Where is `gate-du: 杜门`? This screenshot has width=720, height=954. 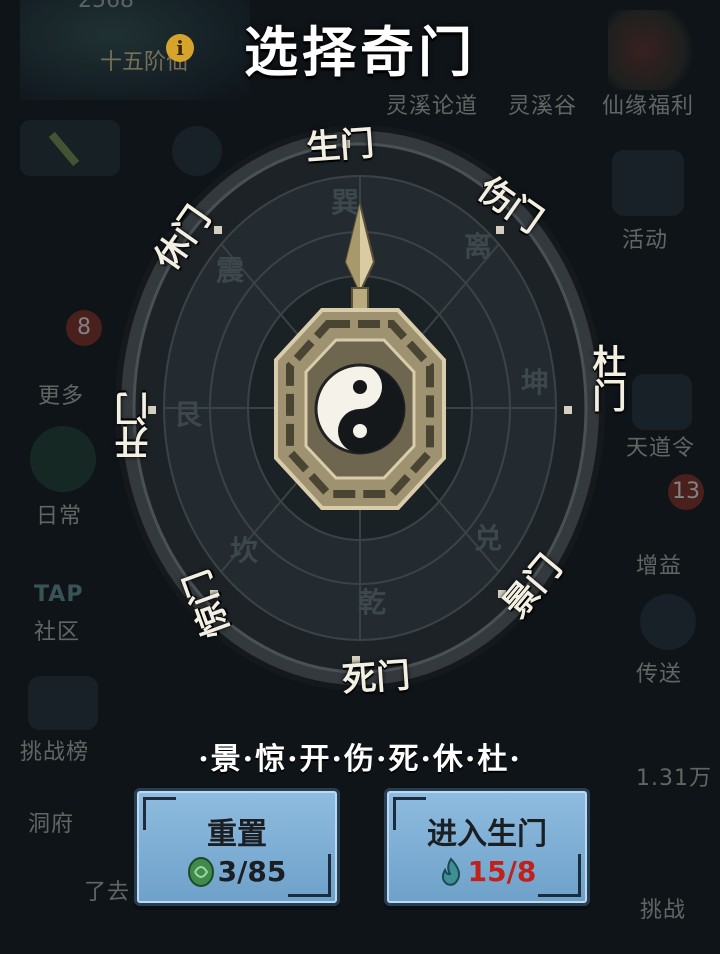
gate-du: 杜门 is located at coordinates (606, 378).